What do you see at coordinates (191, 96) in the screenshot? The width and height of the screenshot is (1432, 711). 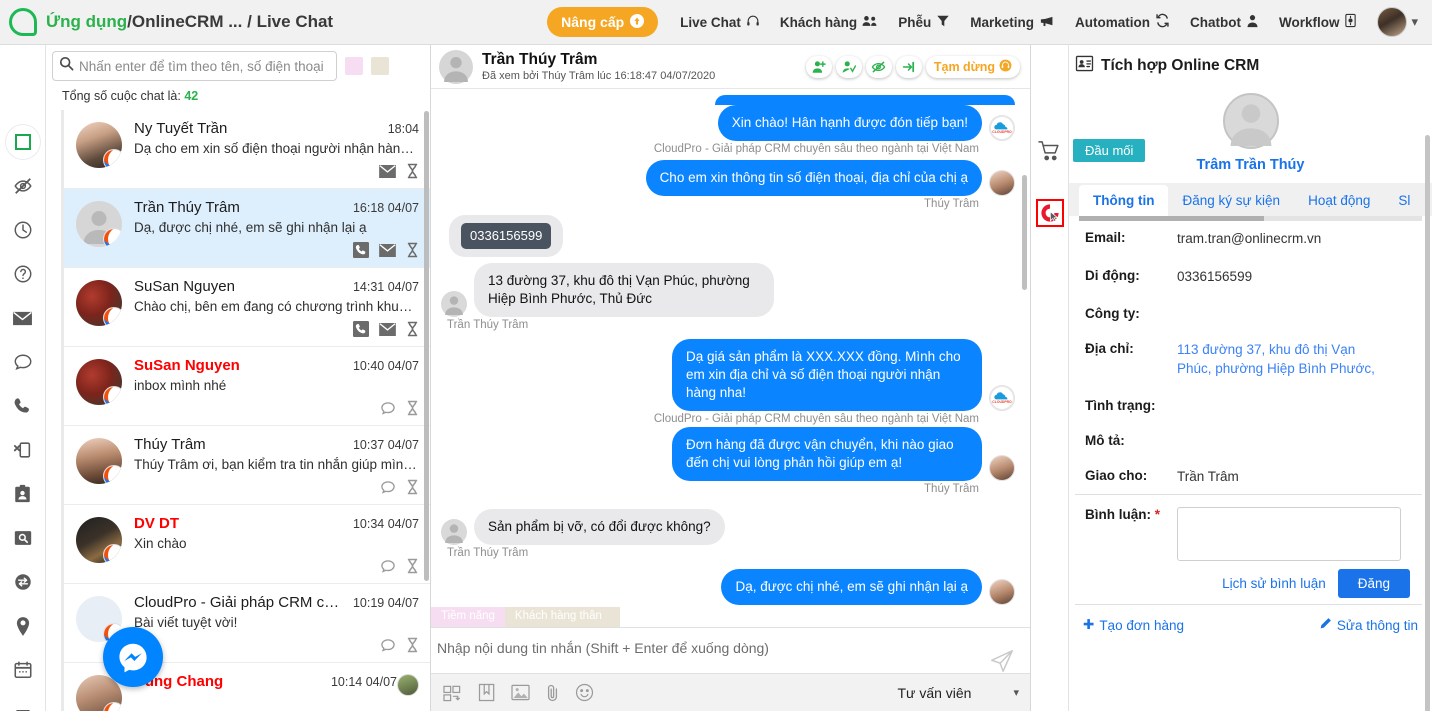 I see `total-chats-count: 42` at bounding box center [191, 96].